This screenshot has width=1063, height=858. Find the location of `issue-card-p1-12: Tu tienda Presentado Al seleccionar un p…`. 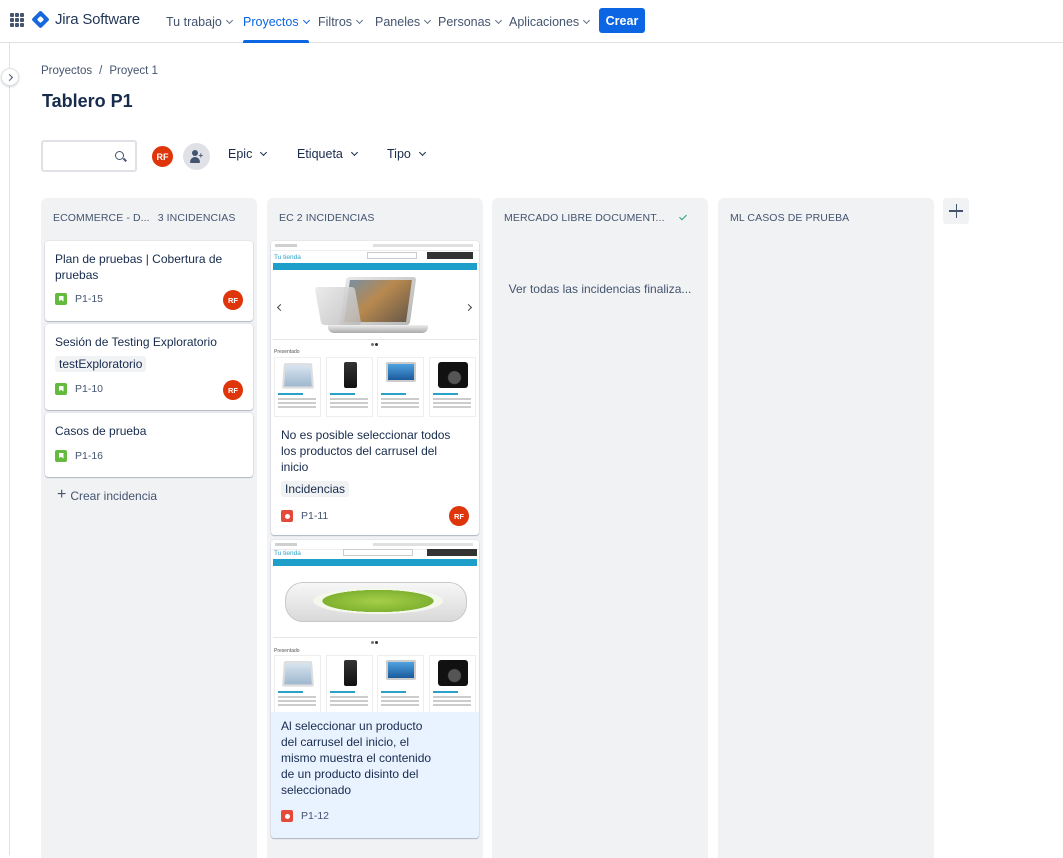

issue-card-p1-12: Tu tienda Presentado Al seleccionar un p… is located at coordinates (375, 689).